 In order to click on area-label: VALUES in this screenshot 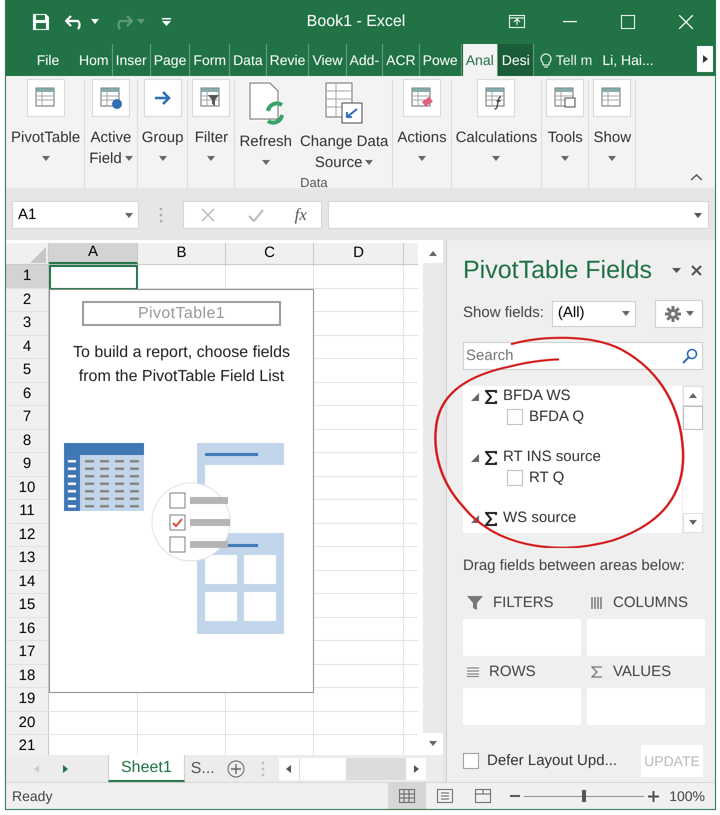, I will do `click(642, 672)`.